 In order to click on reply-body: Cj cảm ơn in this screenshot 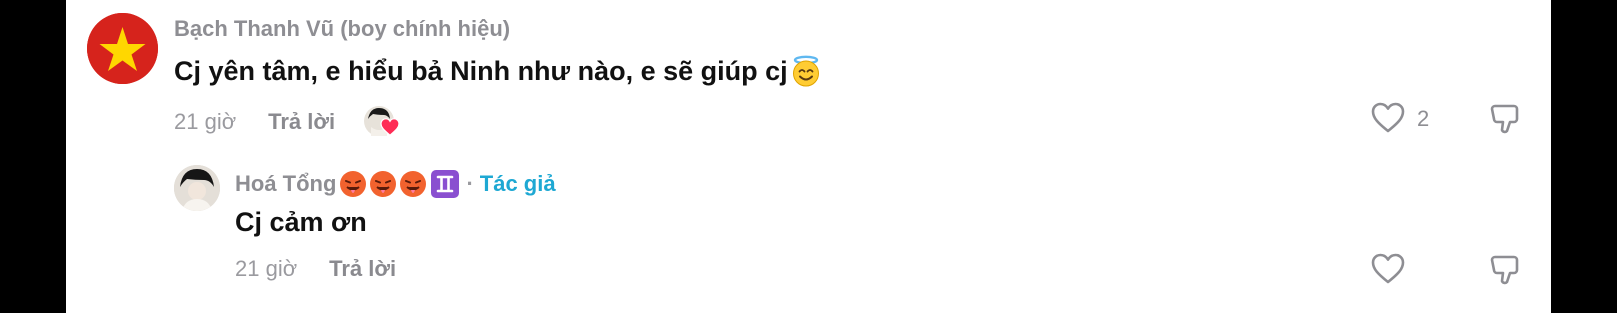, I will do `click(301, 222)`.